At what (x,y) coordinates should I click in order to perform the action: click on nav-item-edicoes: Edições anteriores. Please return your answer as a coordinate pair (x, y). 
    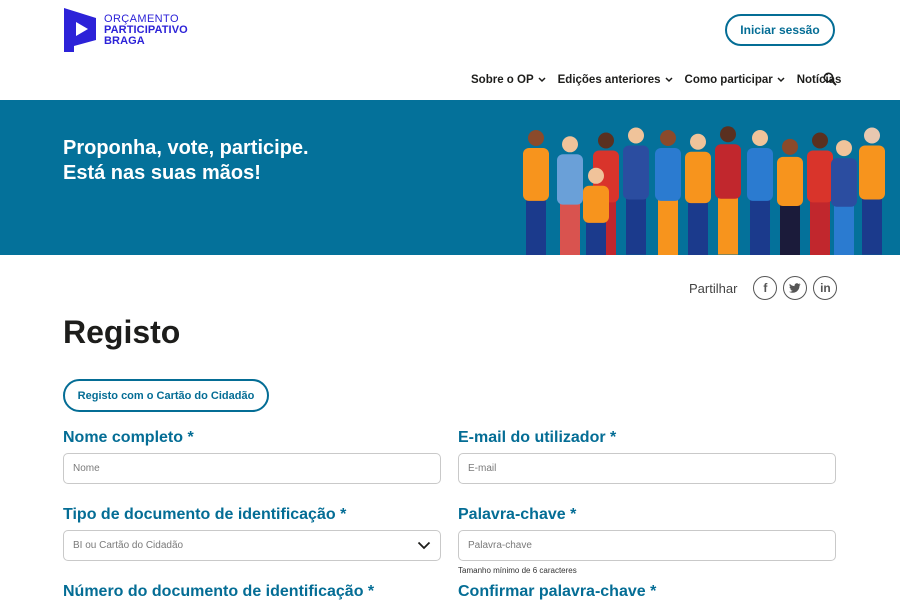
    Looking at the image, I should click on (615, 80).